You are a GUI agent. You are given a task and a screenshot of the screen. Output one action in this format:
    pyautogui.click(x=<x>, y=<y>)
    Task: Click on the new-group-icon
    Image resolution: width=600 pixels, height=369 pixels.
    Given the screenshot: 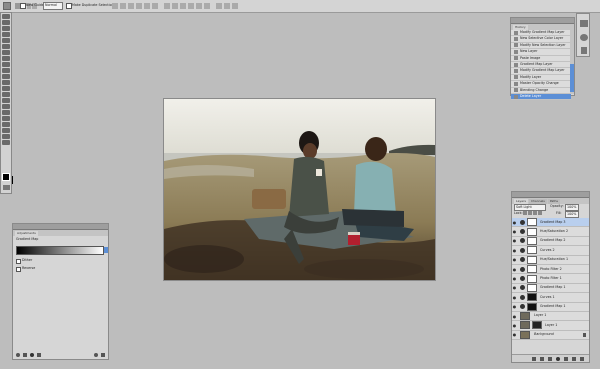 What is the action you would take?
    pyautogui.click(x=566, y=358)
    